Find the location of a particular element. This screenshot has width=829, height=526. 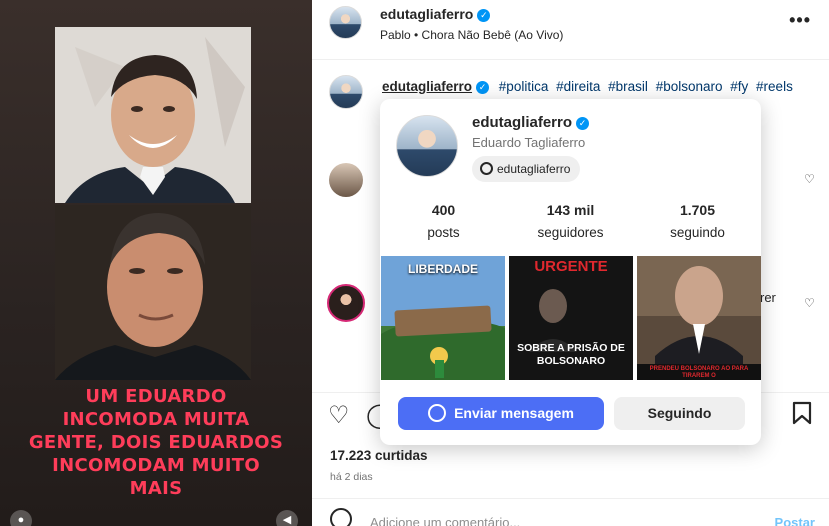

threads-badge: edutagliaferro is located at coordinates (526, 169).